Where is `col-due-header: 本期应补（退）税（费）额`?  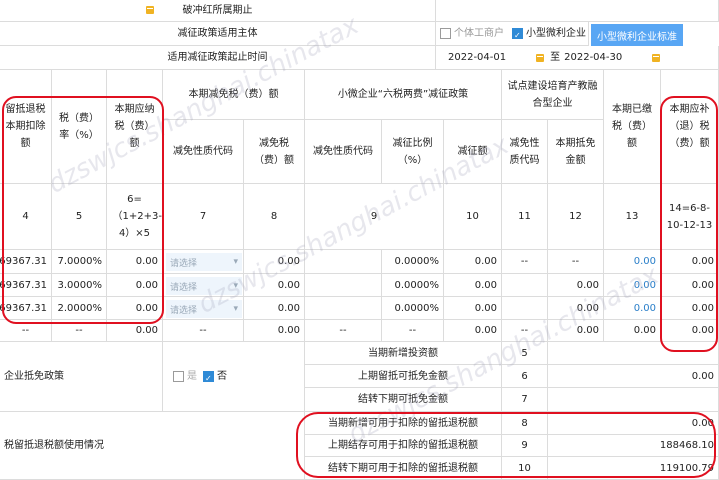
col-due-header: 本期应补（退）税（费）额 is located at coordinates (690, 127).